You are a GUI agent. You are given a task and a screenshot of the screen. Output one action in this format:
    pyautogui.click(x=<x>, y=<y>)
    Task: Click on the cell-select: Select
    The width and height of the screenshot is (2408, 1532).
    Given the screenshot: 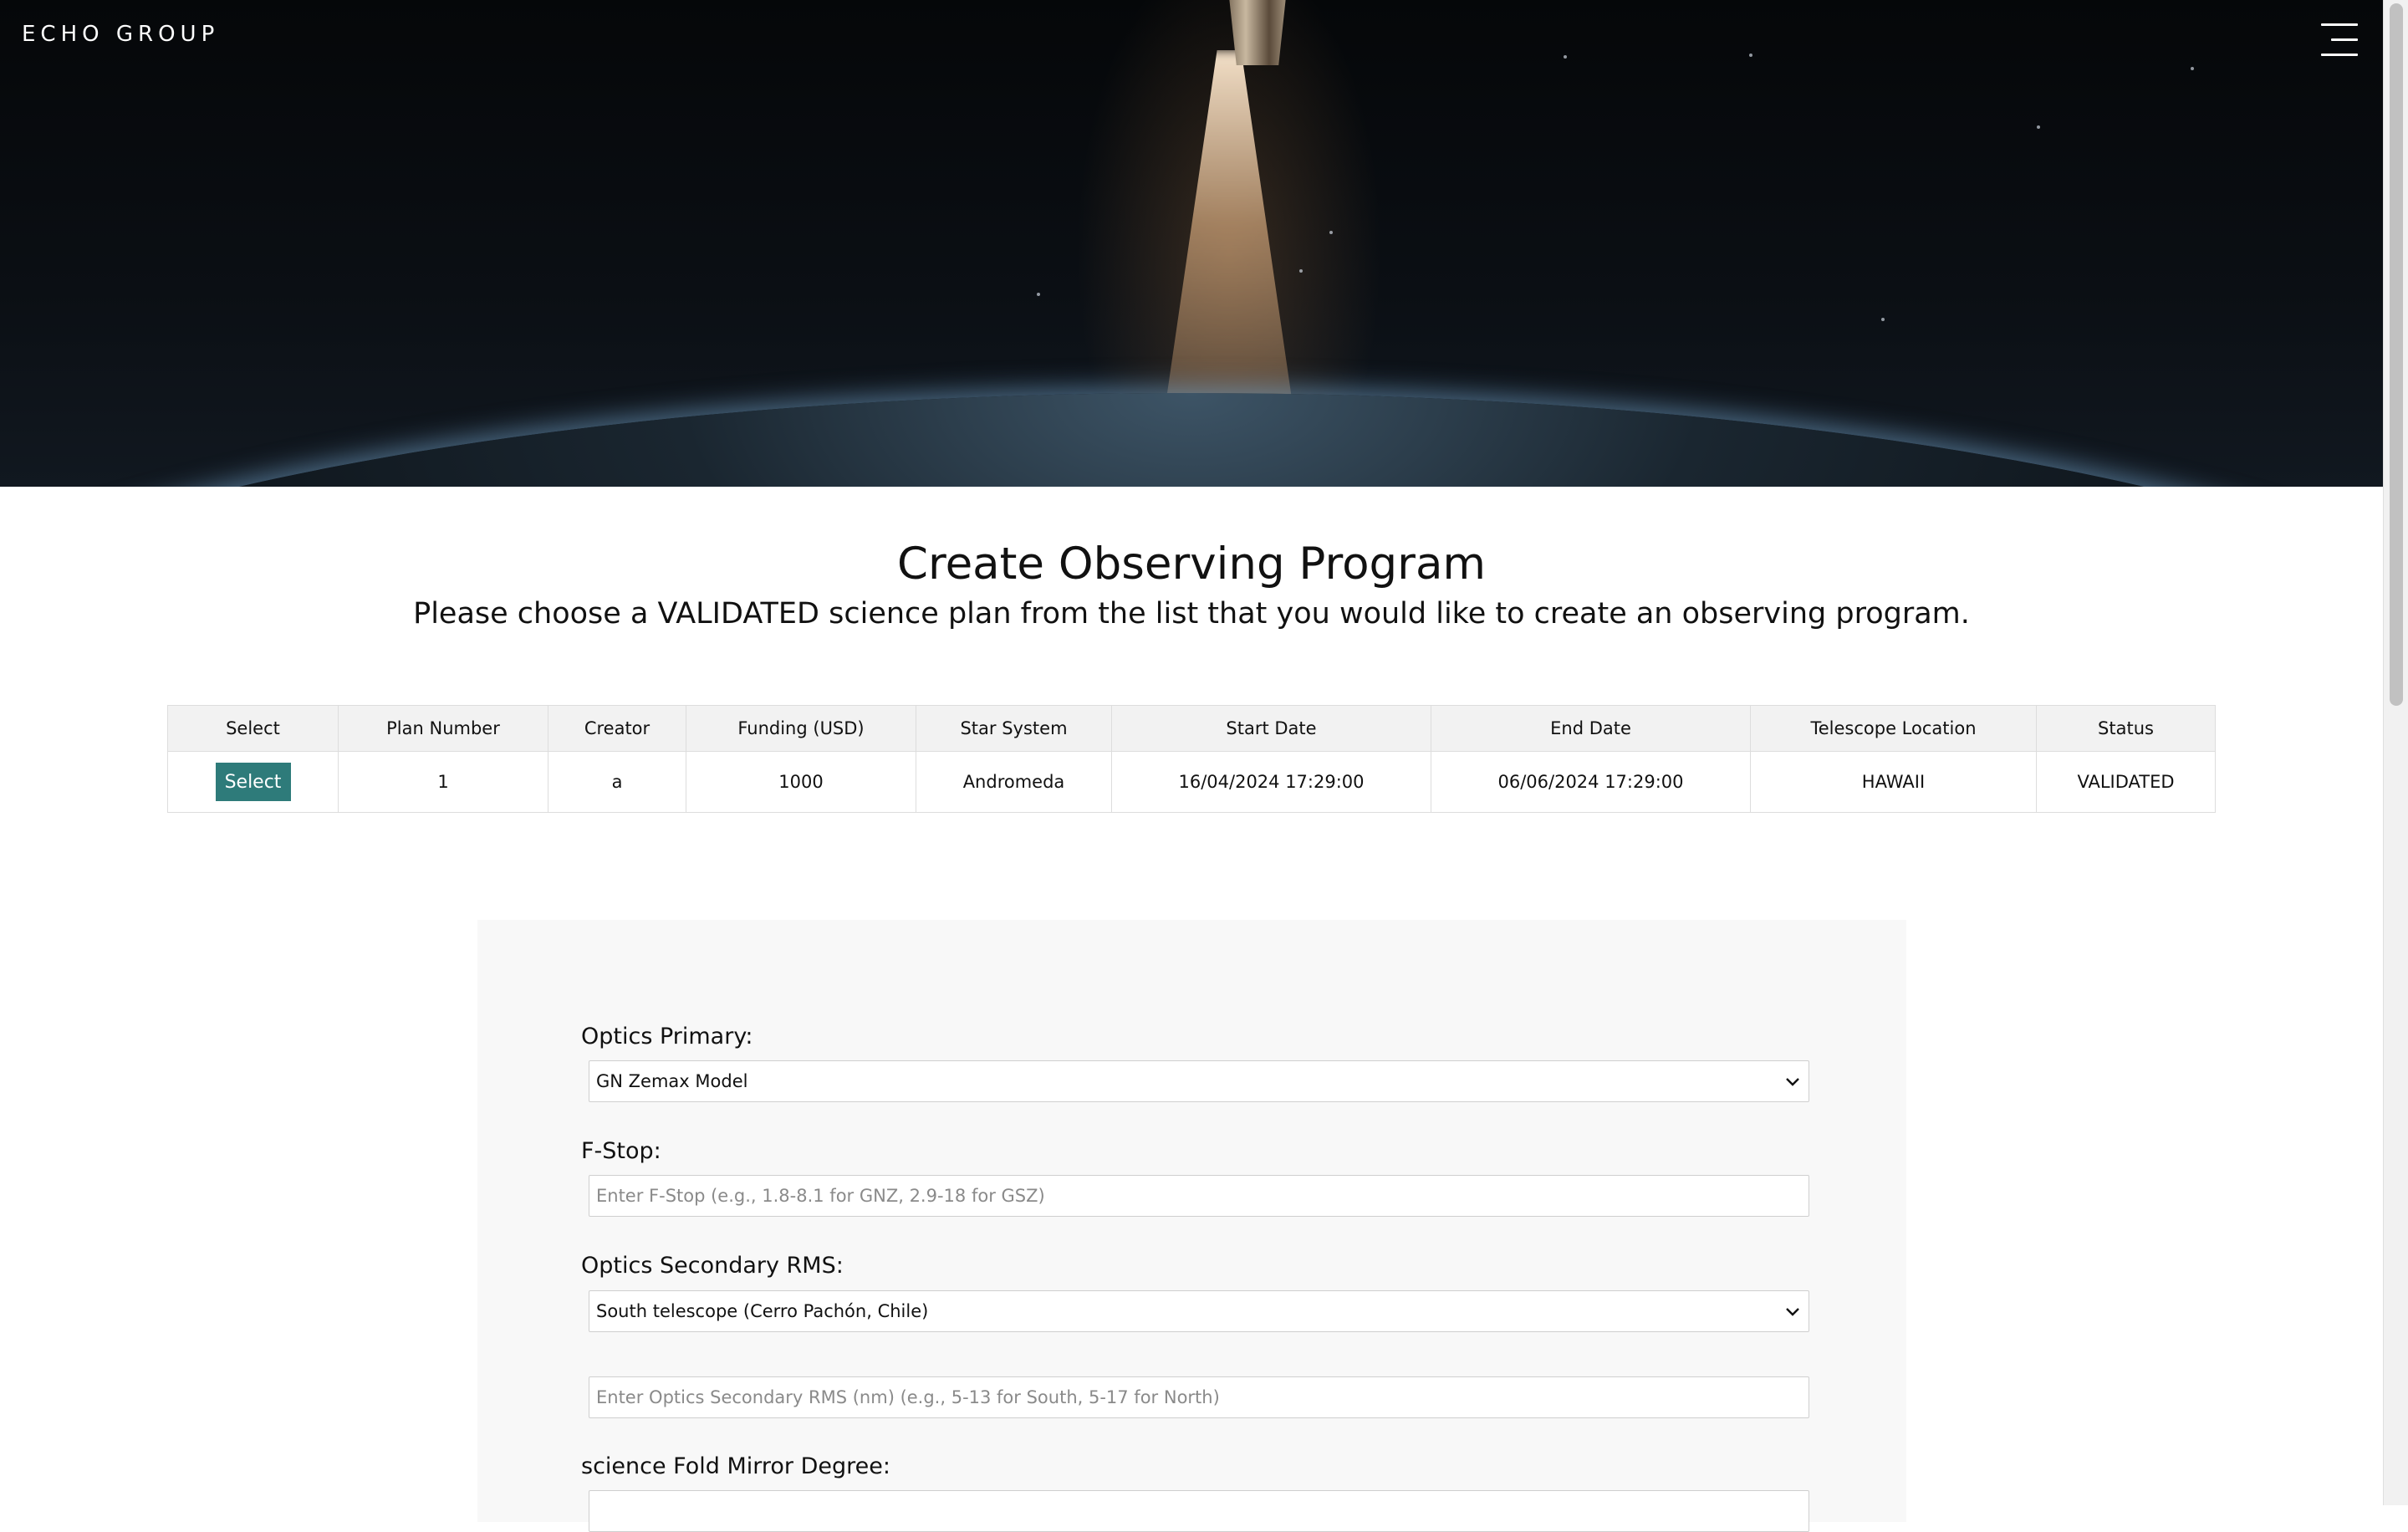 What is the action you would take?
    pyautogui.click(x=253, y=782)
    